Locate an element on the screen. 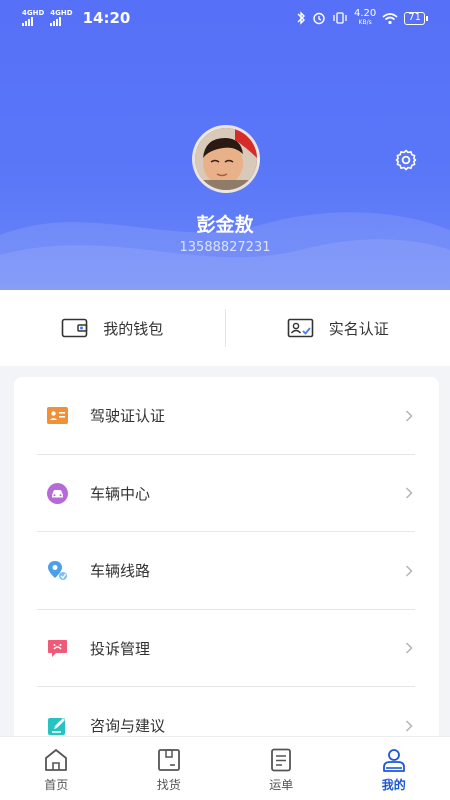 The image size is (450, 800). tab-find-cargo: 找货 is located at coordinates (169, 768).